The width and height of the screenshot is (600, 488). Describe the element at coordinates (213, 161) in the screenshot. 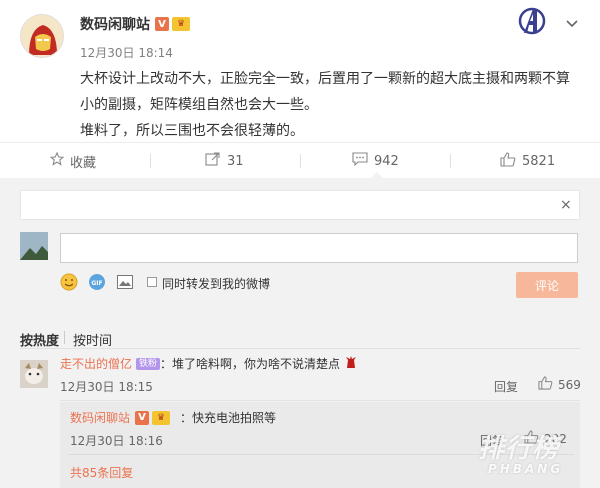

I see `forward-icon` at that location.